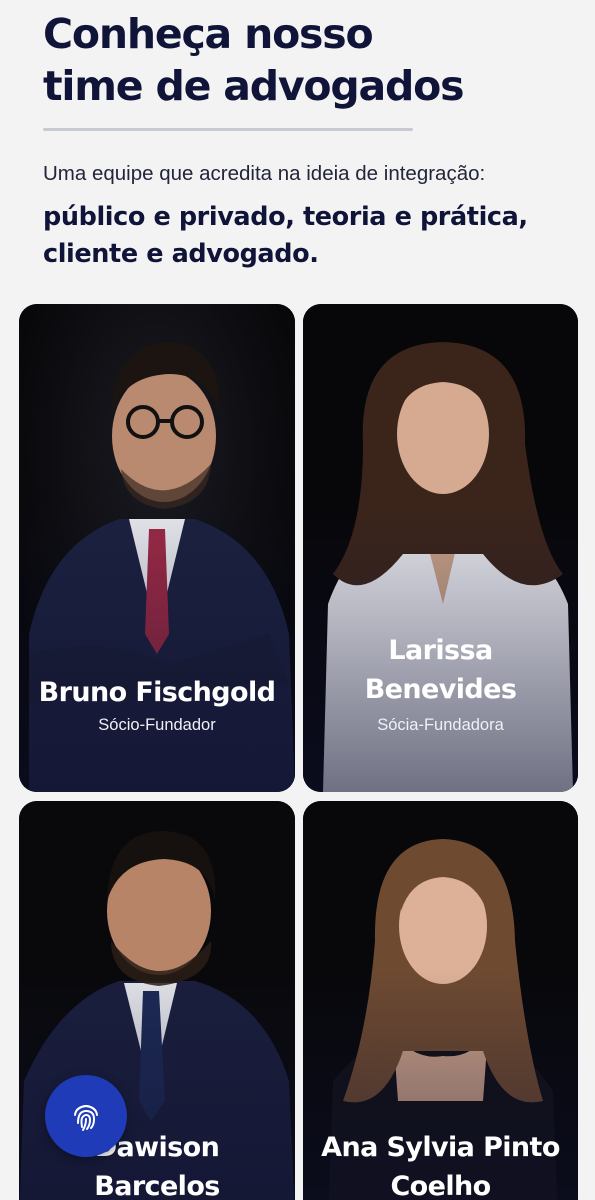  Describe the element at coordinates (228, 129) in the screenshot. I see `title-divider` at that location.